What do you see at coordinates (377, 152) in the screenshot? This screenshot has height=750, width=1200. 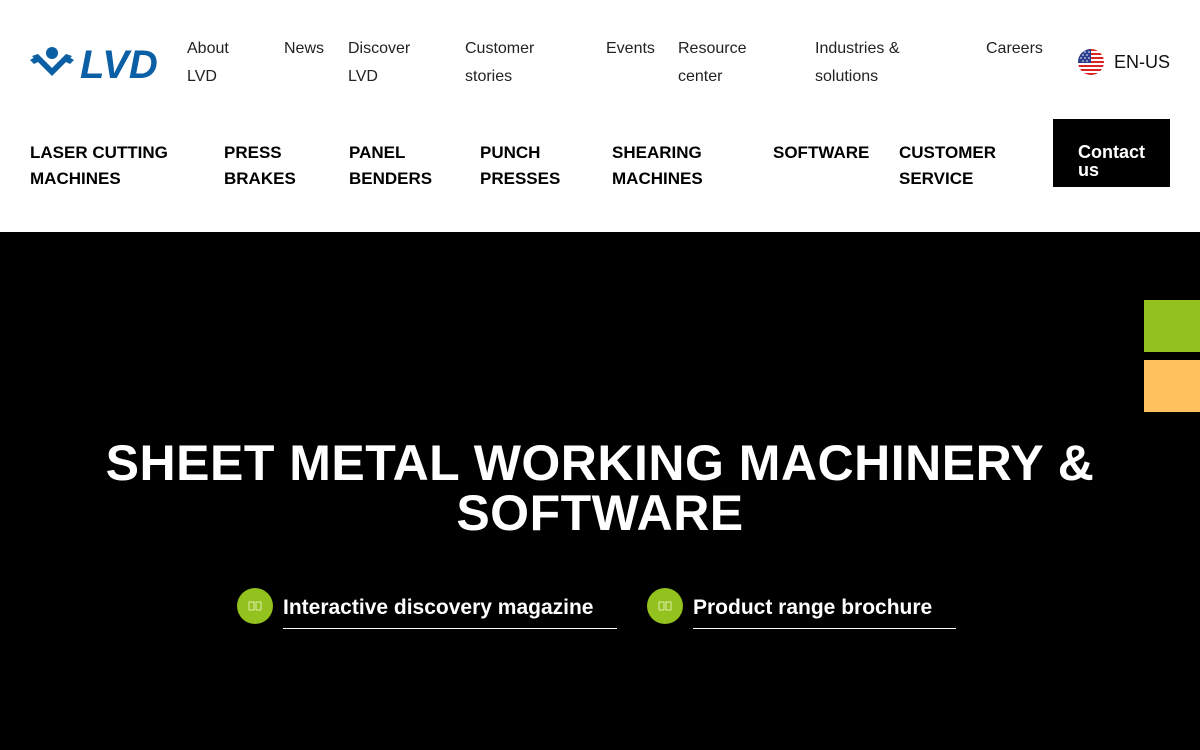 I see `main-nav-label: PANEL` at bounding box center [377, 152].